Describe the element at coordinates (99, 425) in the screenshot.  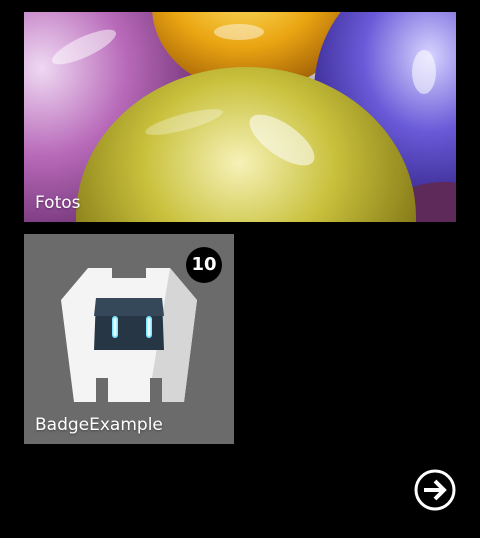
I see `badgeexample-tile-label: BadgeExample` at that location.